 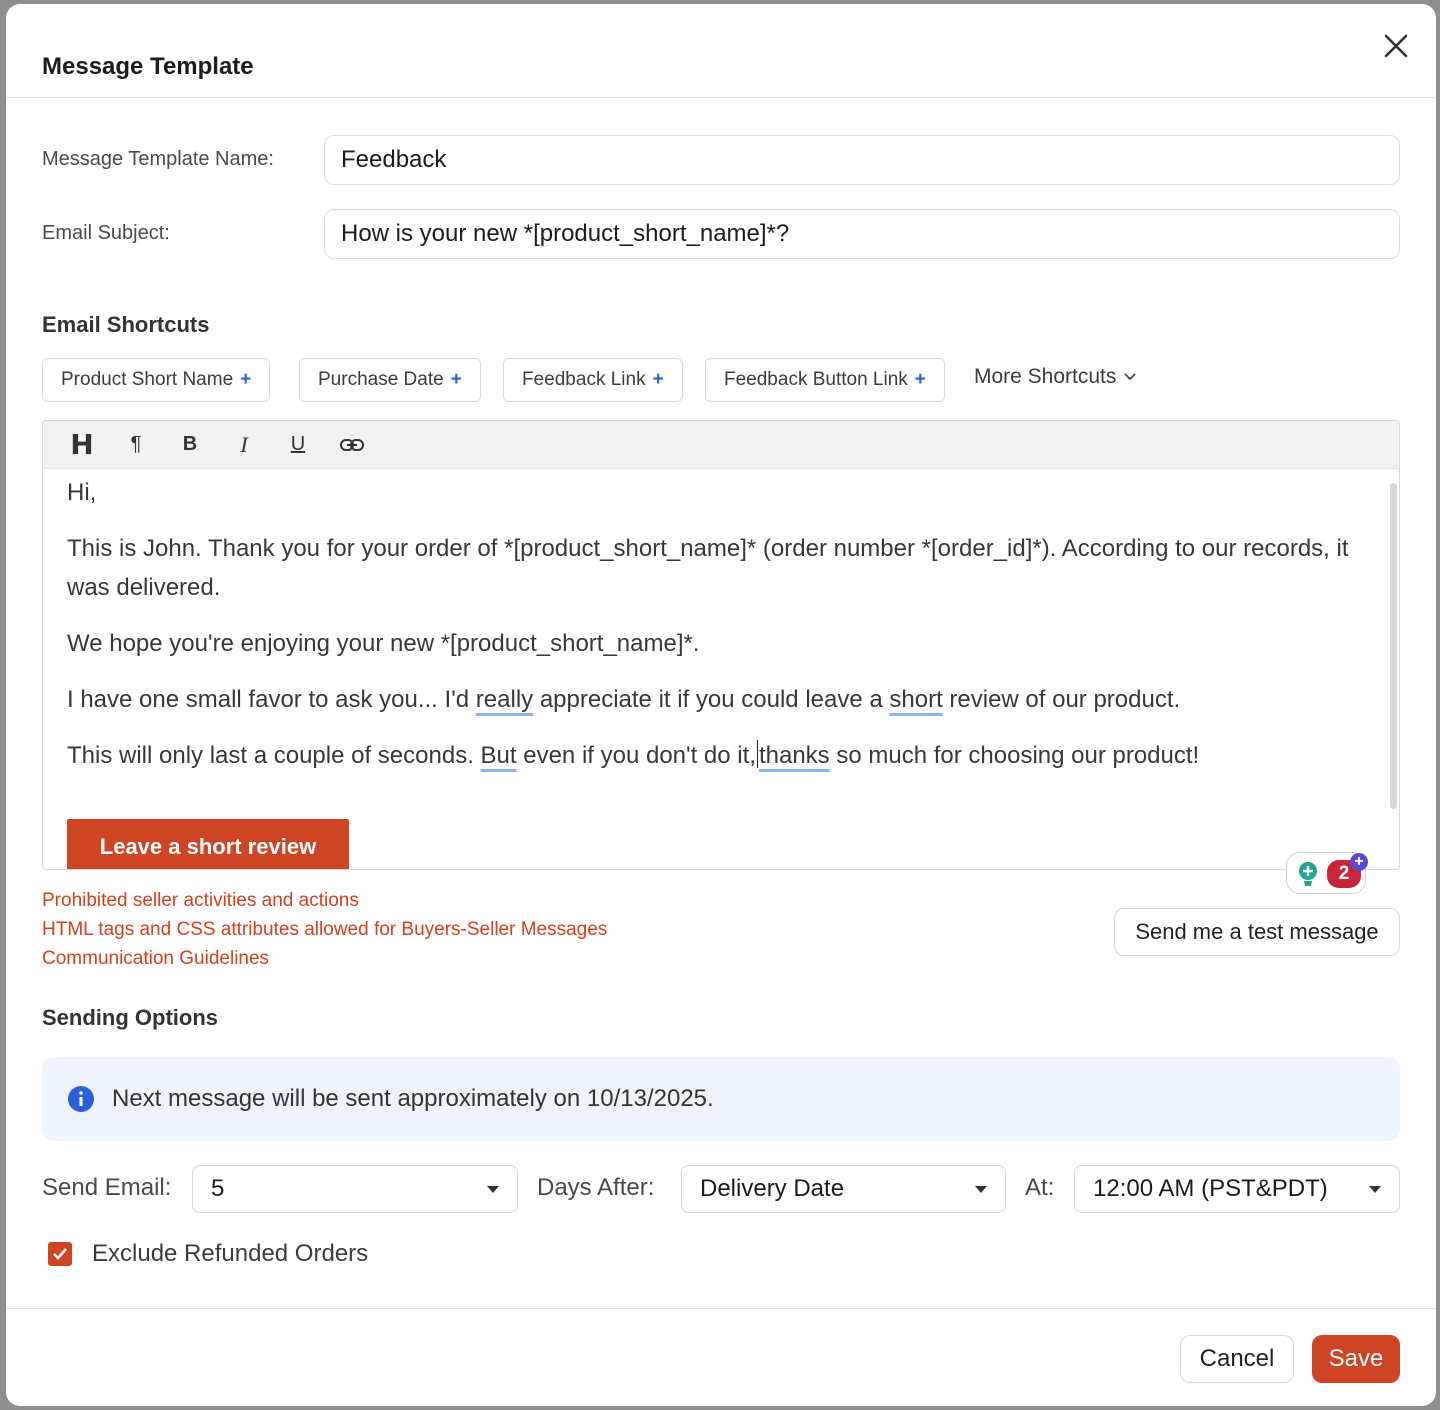 What do you see at coordinates (596, 1187) in the screenshot?
I see `days-after-label: Days After:` at bounding box center [596, 1187].